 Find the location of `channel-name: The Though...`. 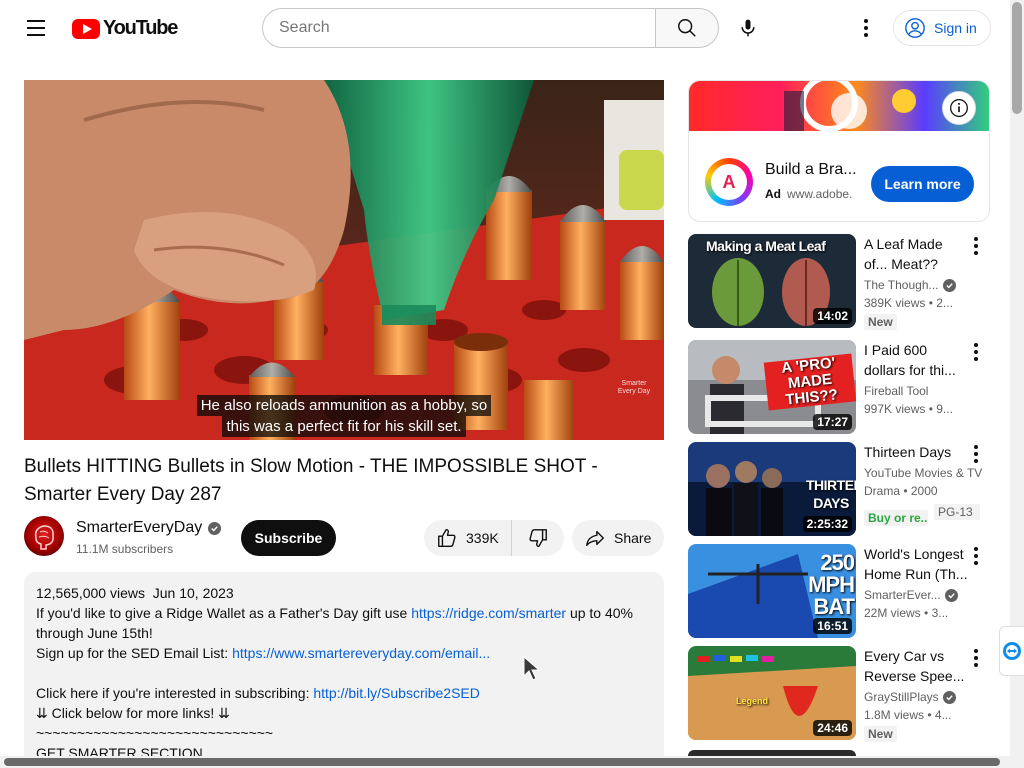

channel-name: The Though... is located at coordinates (914, 285).